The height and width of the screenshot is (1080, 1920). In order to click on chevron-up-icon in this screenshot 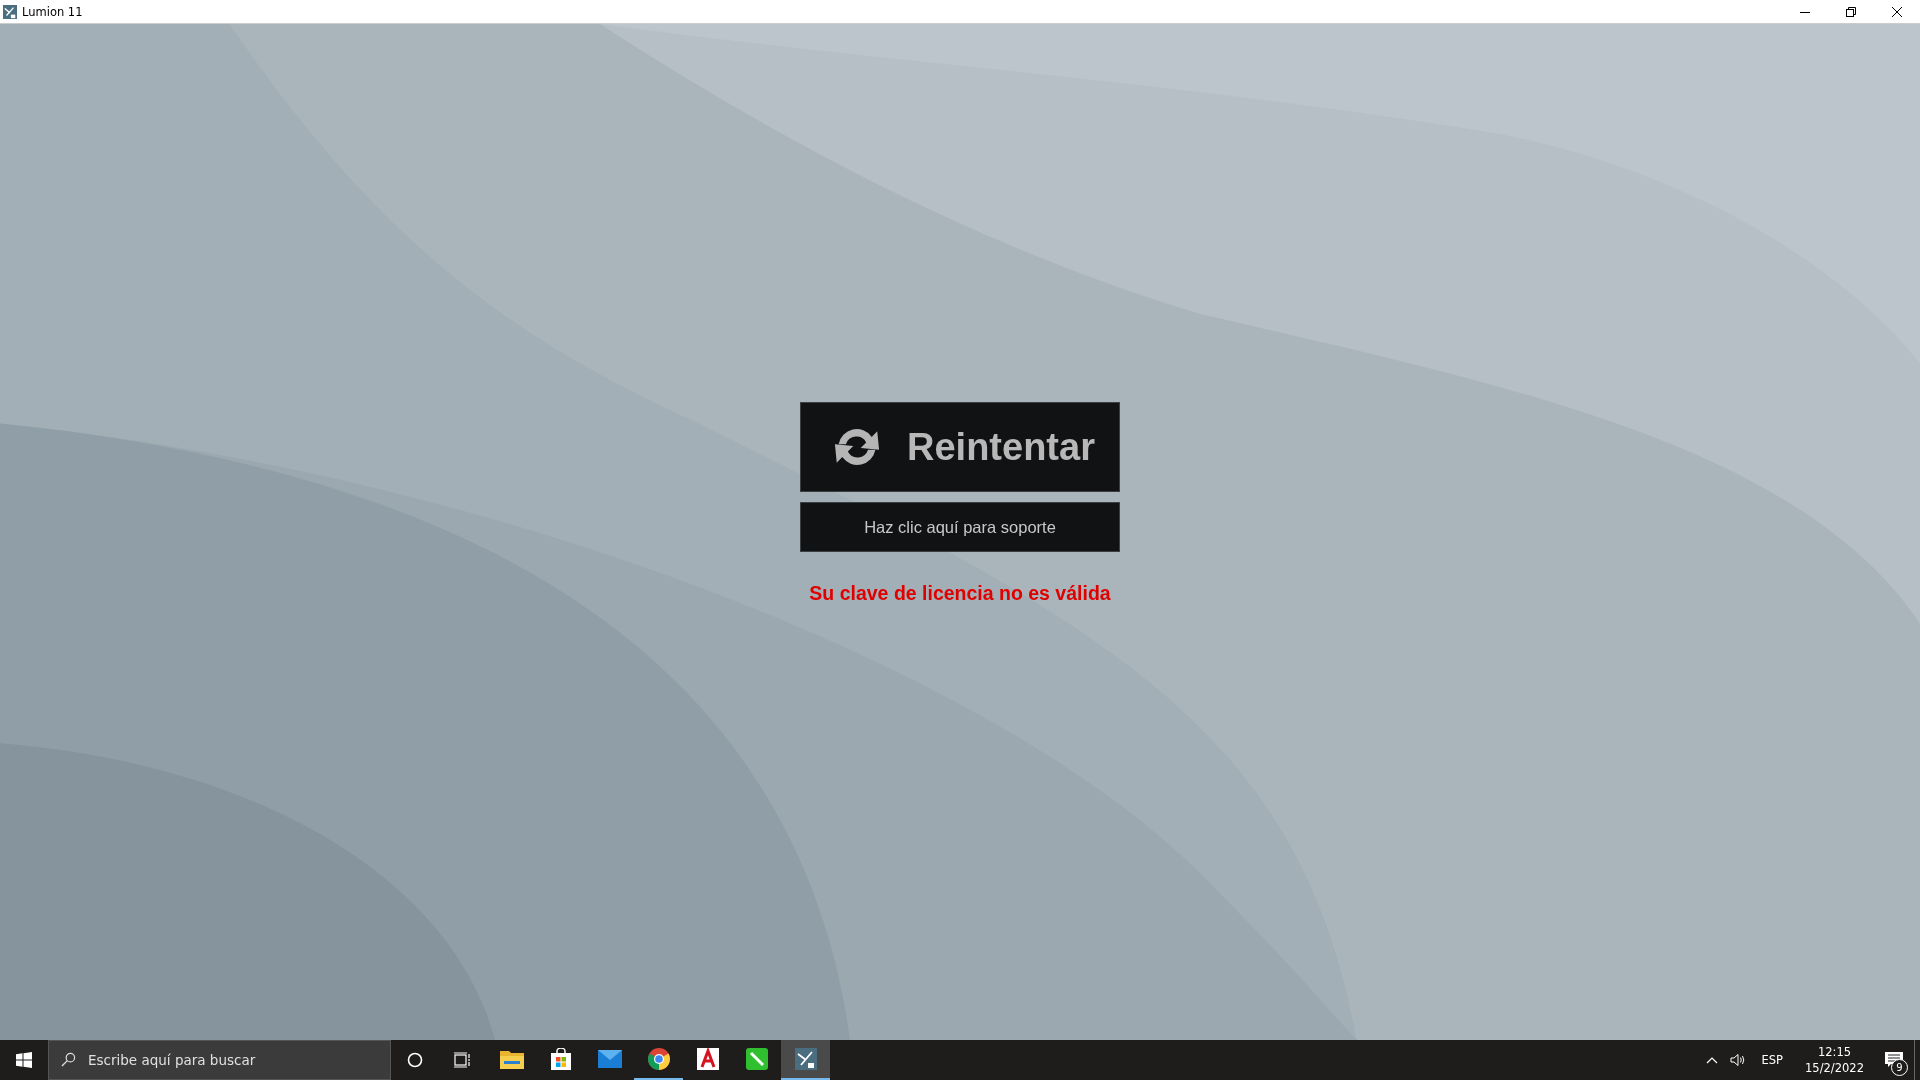, I will do `click(1711, 1060)`.